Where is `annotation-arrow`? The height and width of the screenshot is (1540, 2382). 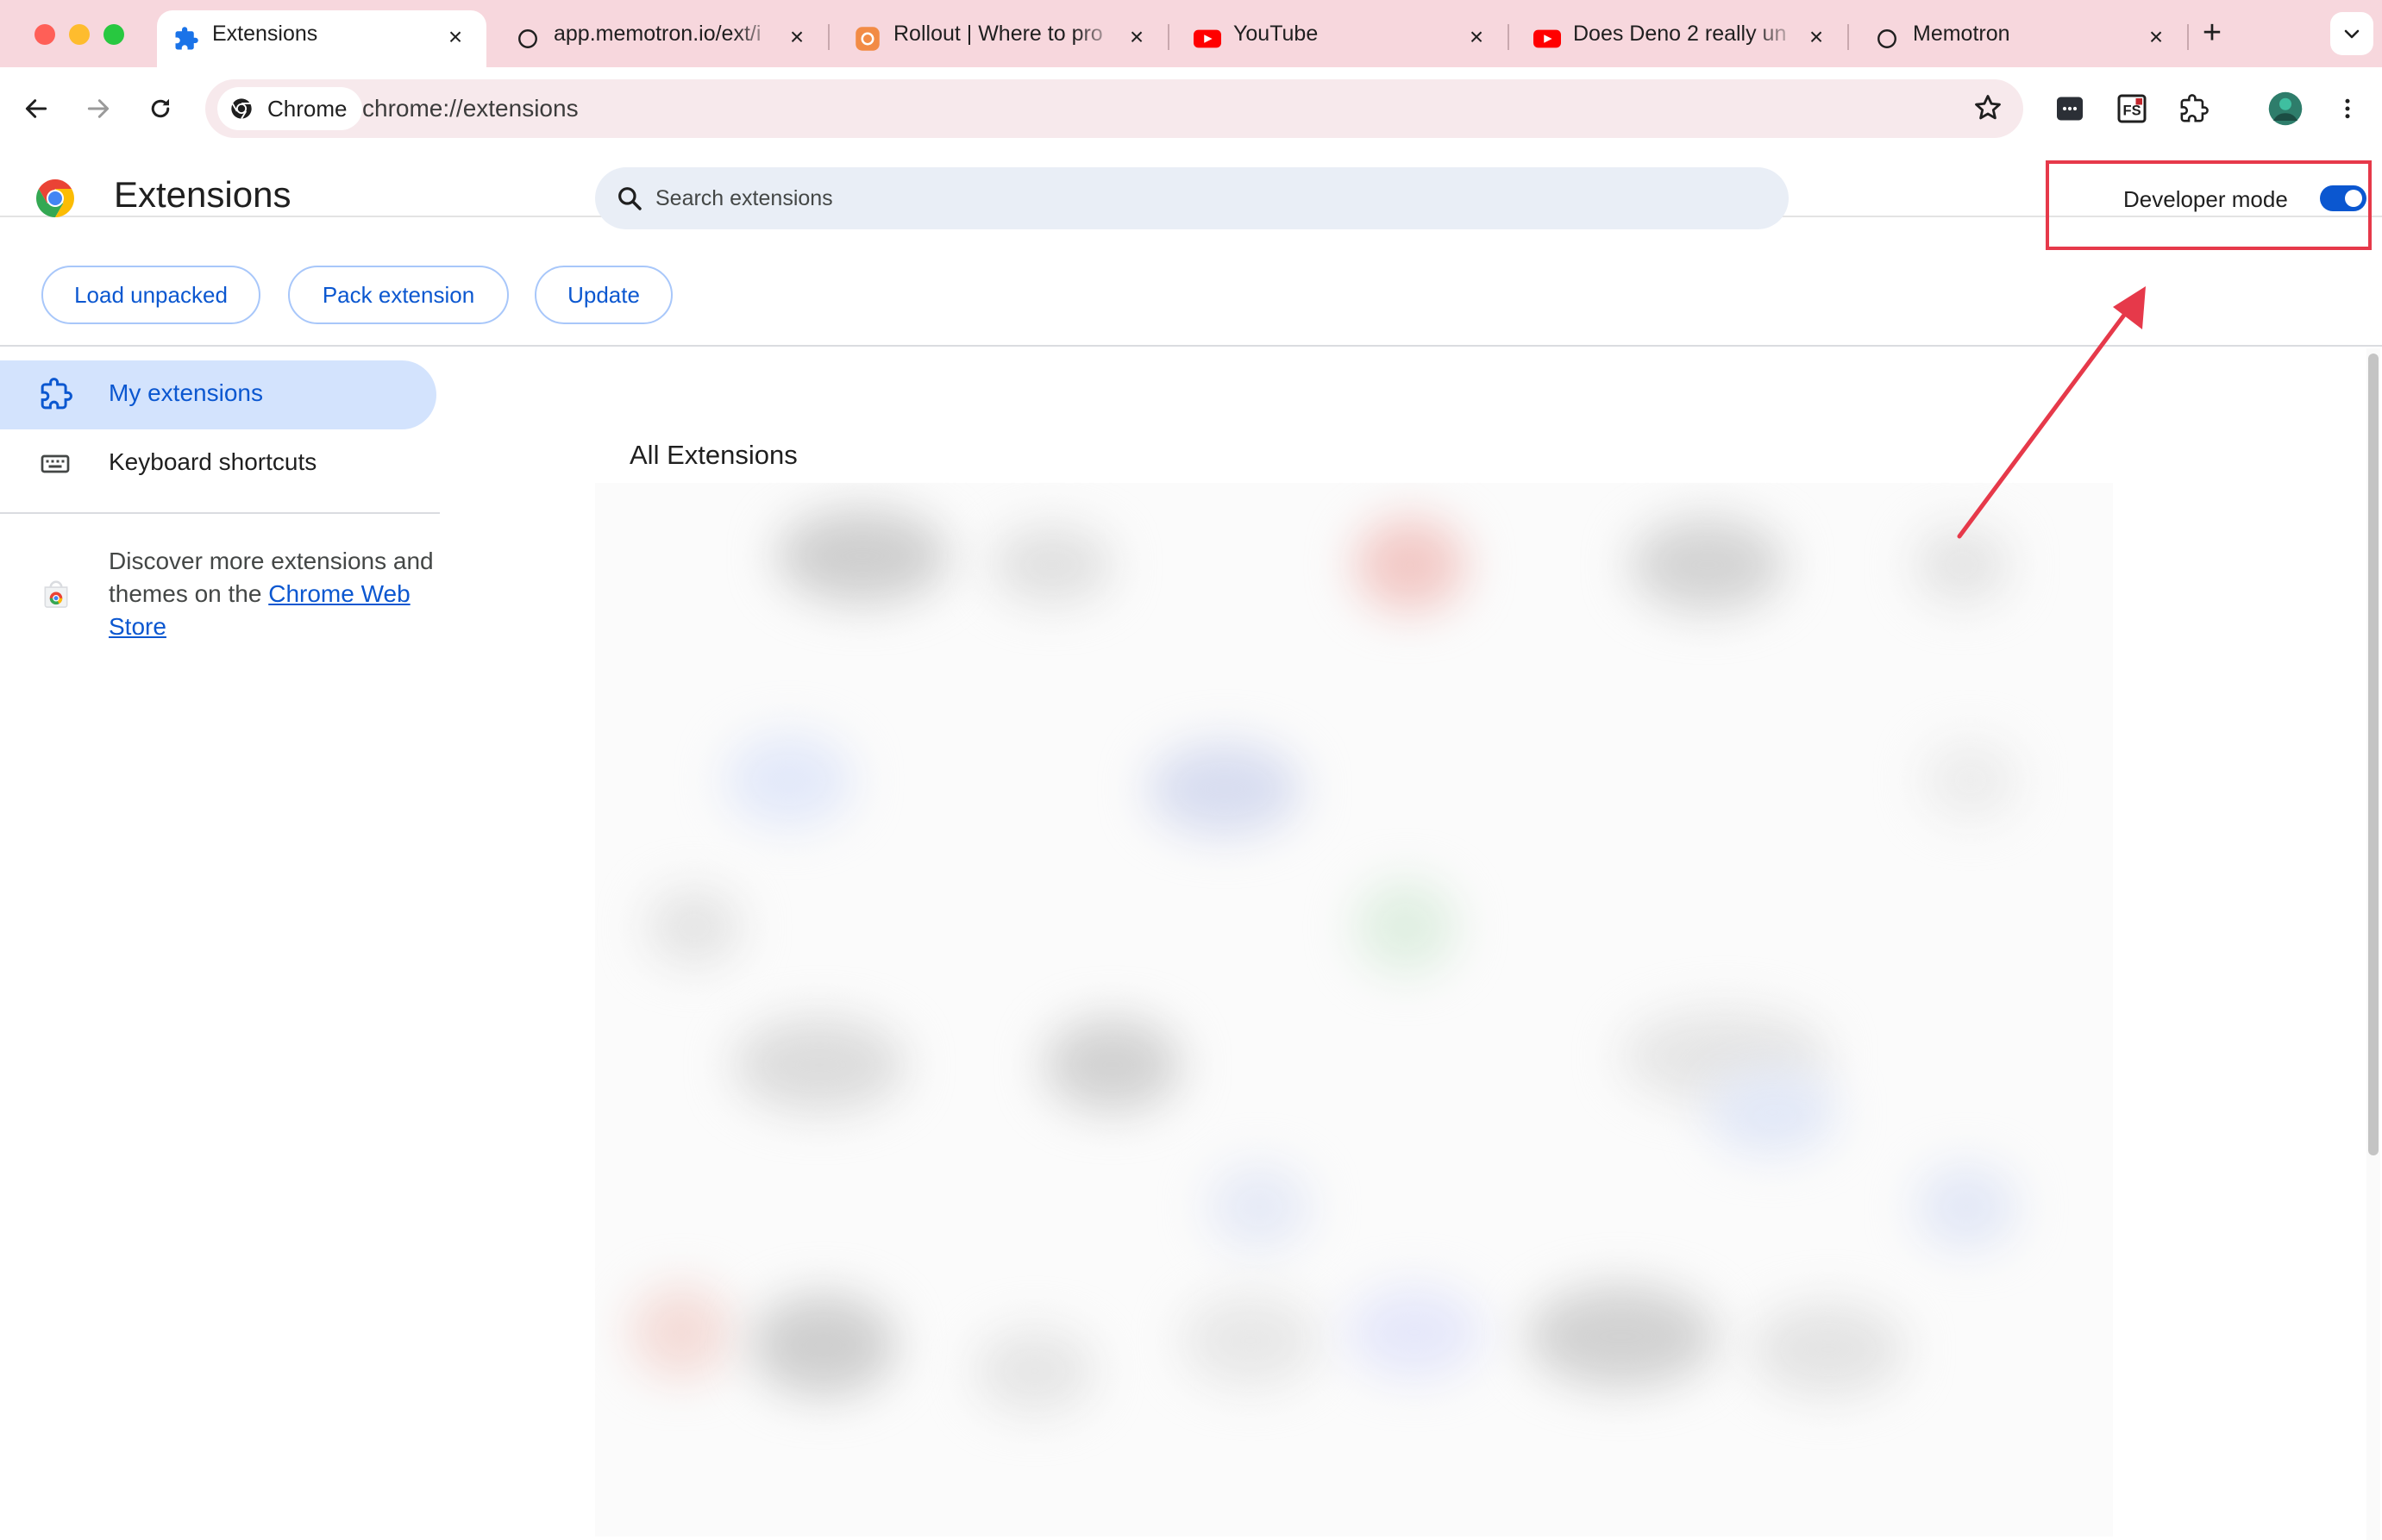
annotation-arrow is located at coordinates (2051, 413).